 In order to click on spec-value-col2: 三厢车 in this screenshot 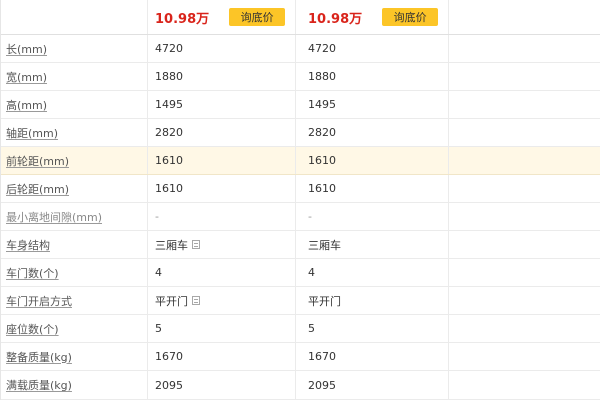, I will do `click(324, 245)`.